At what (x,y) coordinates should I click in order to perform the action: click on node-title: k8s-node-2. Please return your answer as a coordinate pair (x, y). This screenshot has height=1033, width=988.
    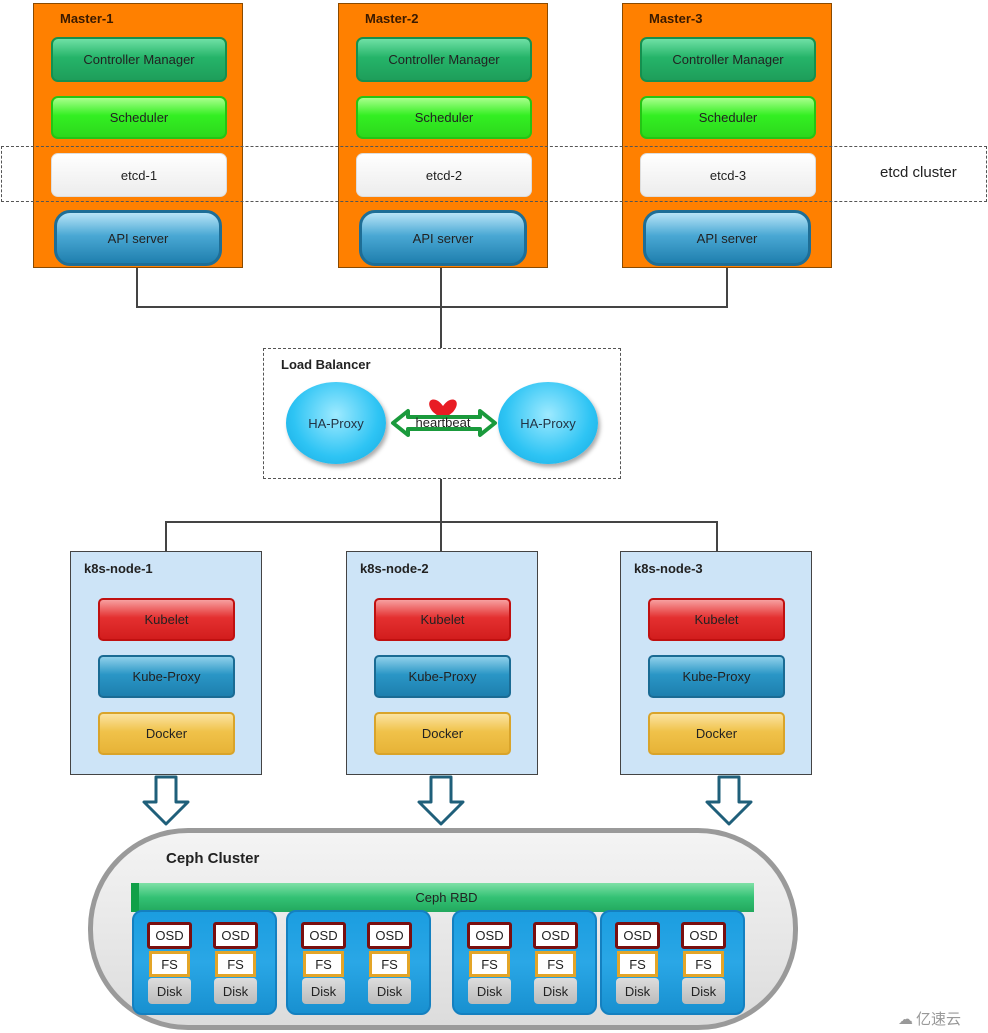
    Looking at the image, I should click on (394, 568).